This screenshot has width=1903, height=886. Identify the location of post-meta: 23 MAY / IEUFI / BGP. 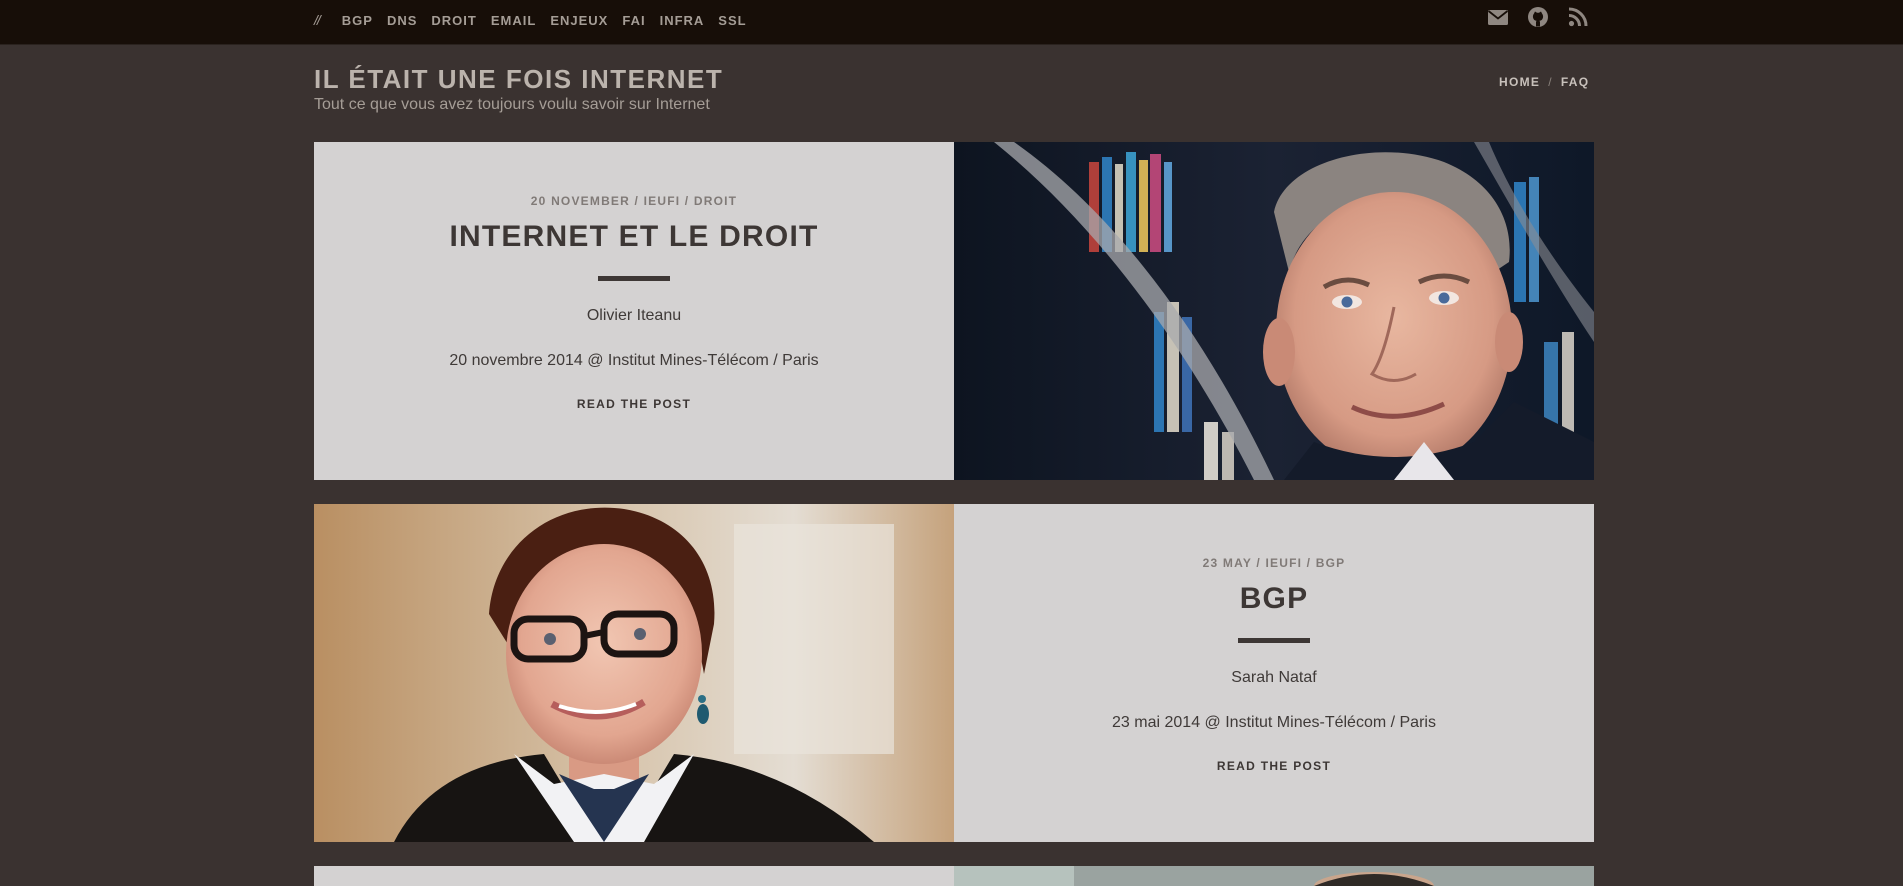
(1274, 563).